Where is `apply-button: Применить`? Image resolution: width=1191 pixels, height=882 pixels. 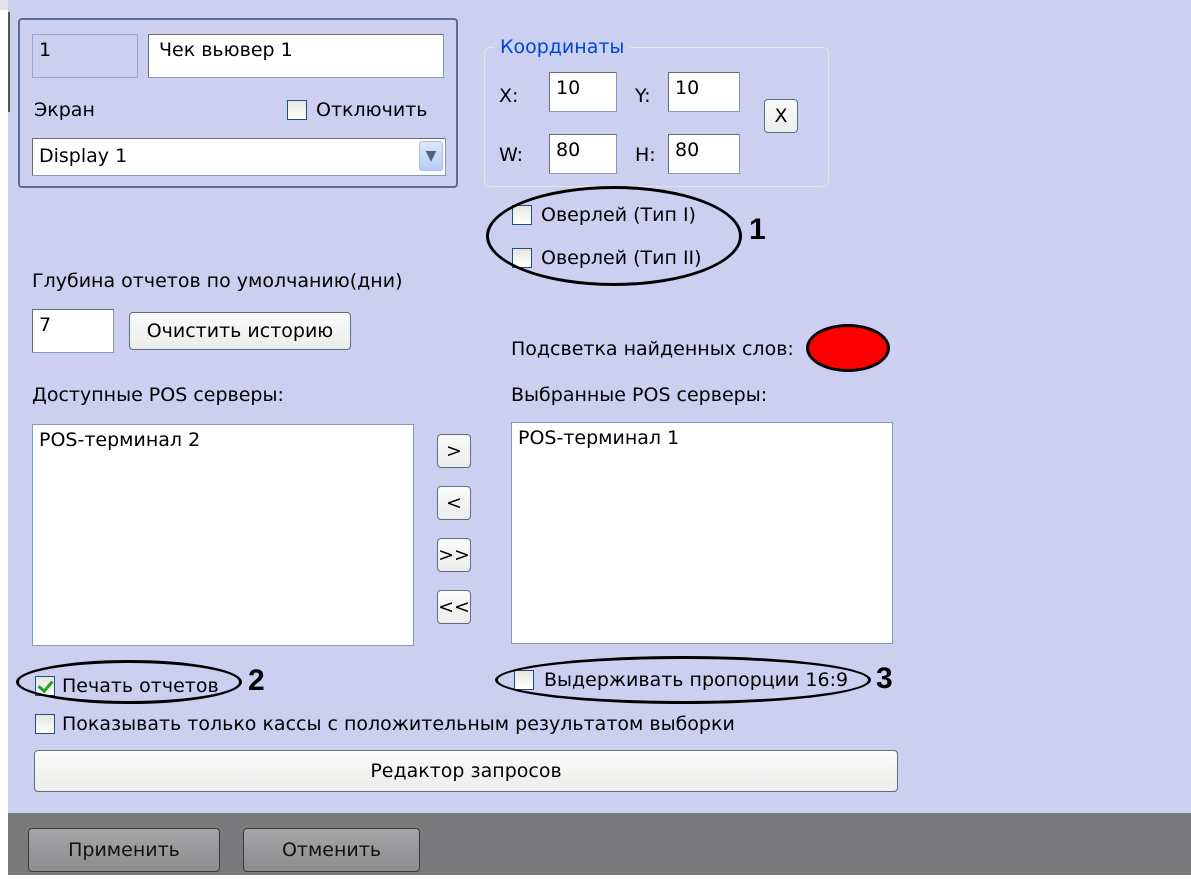 apply-button: Применить is located at coordinates (124, 850).